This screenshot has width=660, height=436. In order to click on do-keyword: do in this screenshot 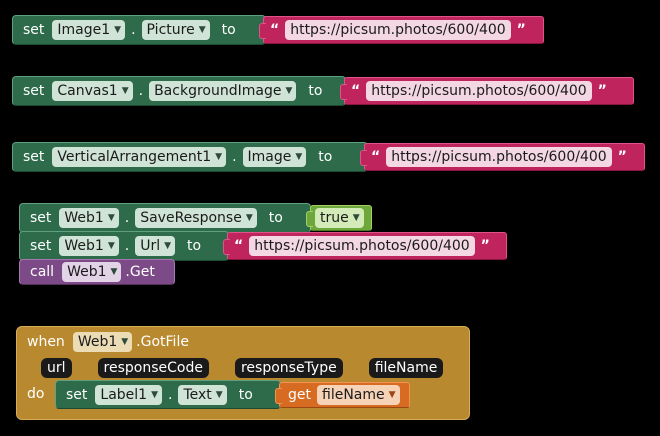, I will do `click(36, 394)`.